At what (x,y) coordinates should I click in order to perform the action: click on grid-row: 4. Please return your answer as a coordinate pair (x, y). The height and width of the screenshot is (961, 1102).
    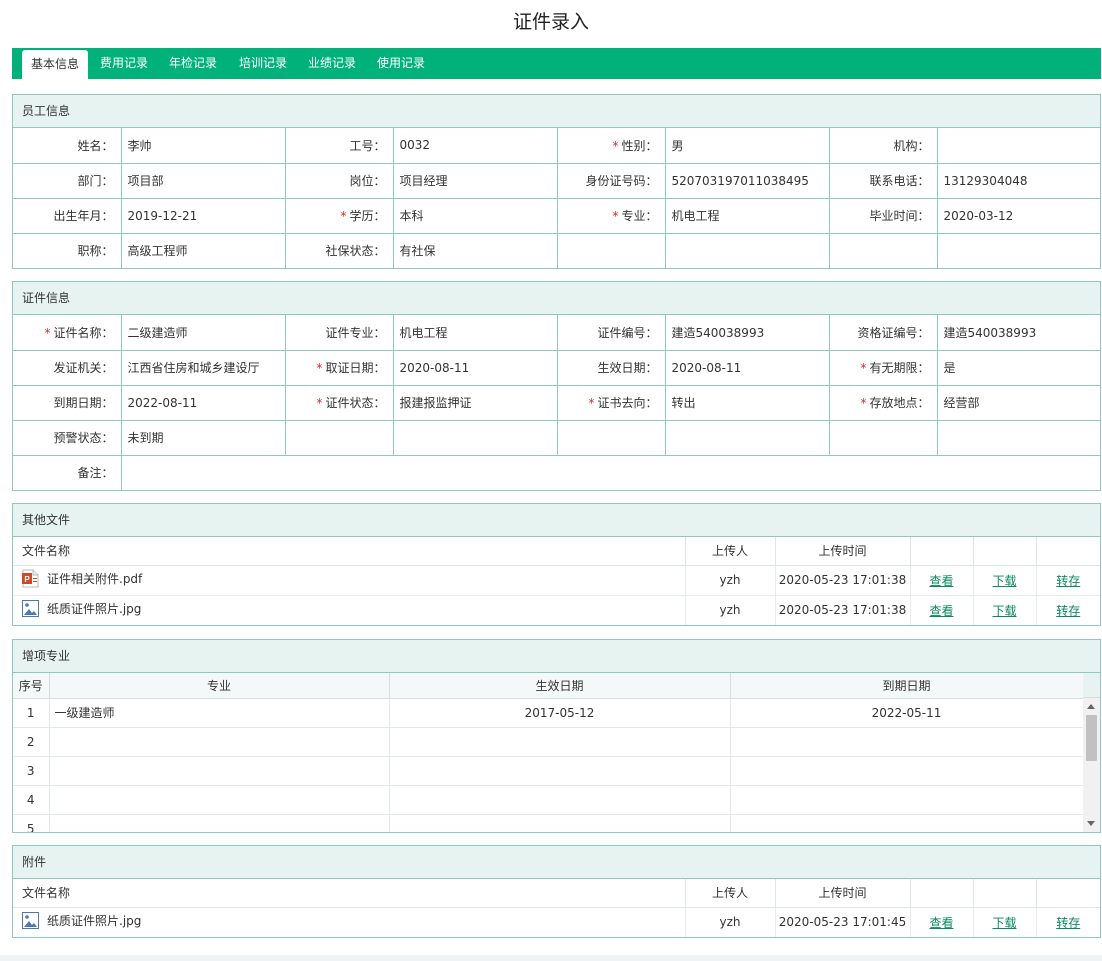
    Looking at the image, I should click on (548, 800).